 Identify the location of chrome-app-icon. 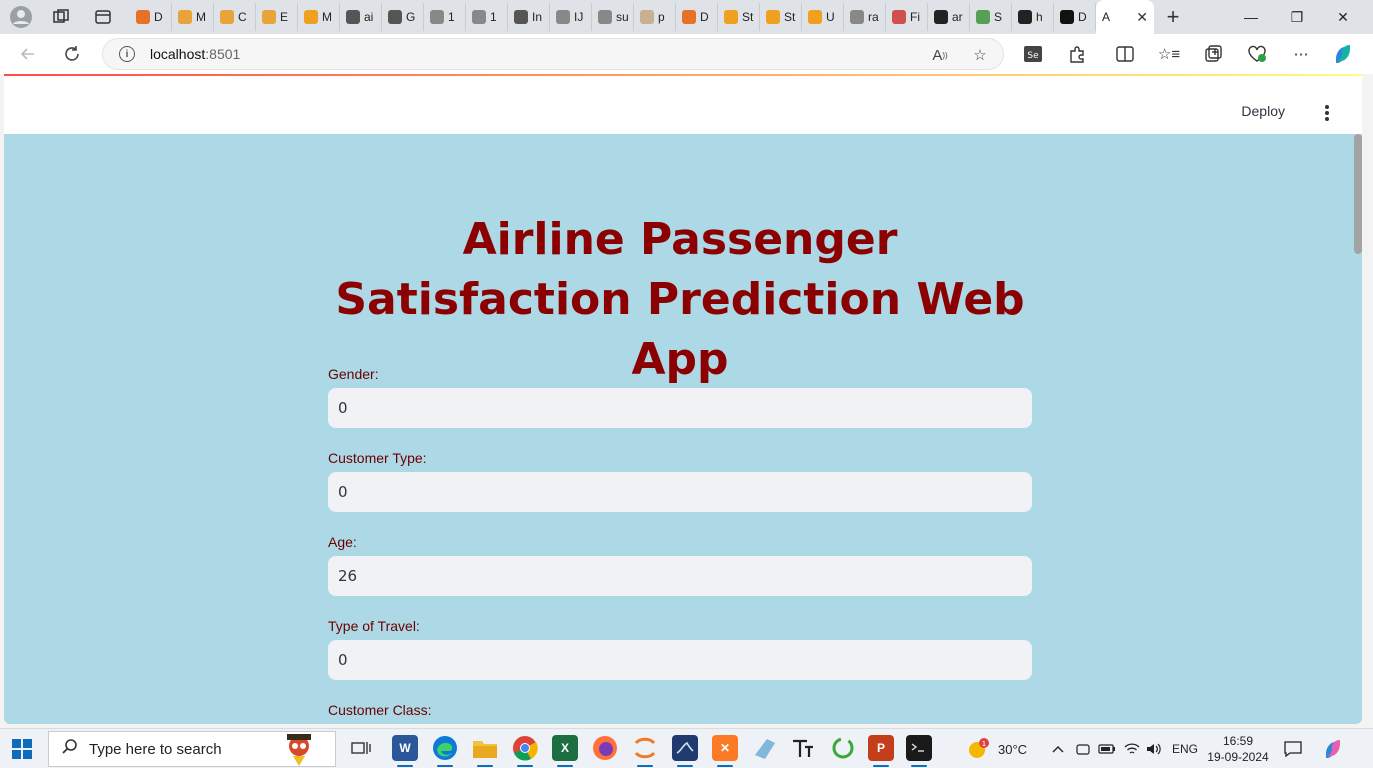
(525, 751).